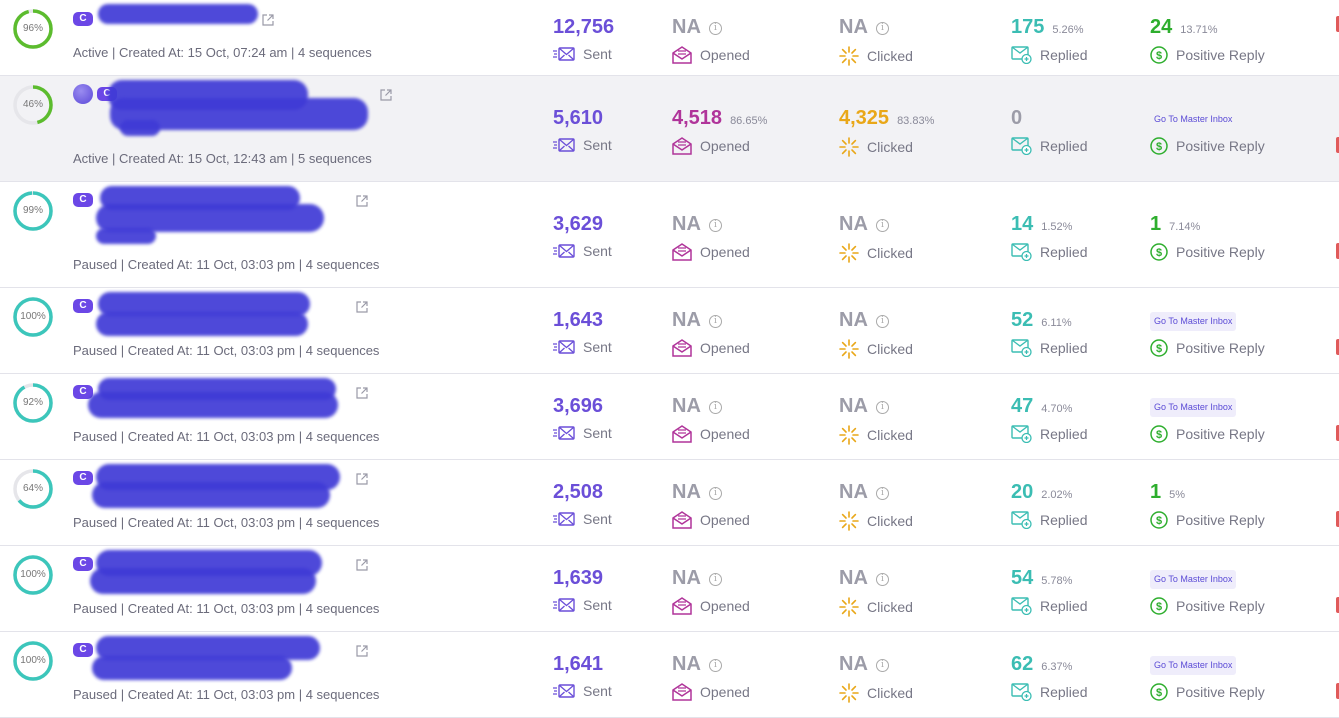 Image resolution: width=1339 pixels, height=718 pixels. What do you see at coordinates (33, 403) in the screenshot?
I see `progress-ring: 92%` at bounding box center [33, 403].